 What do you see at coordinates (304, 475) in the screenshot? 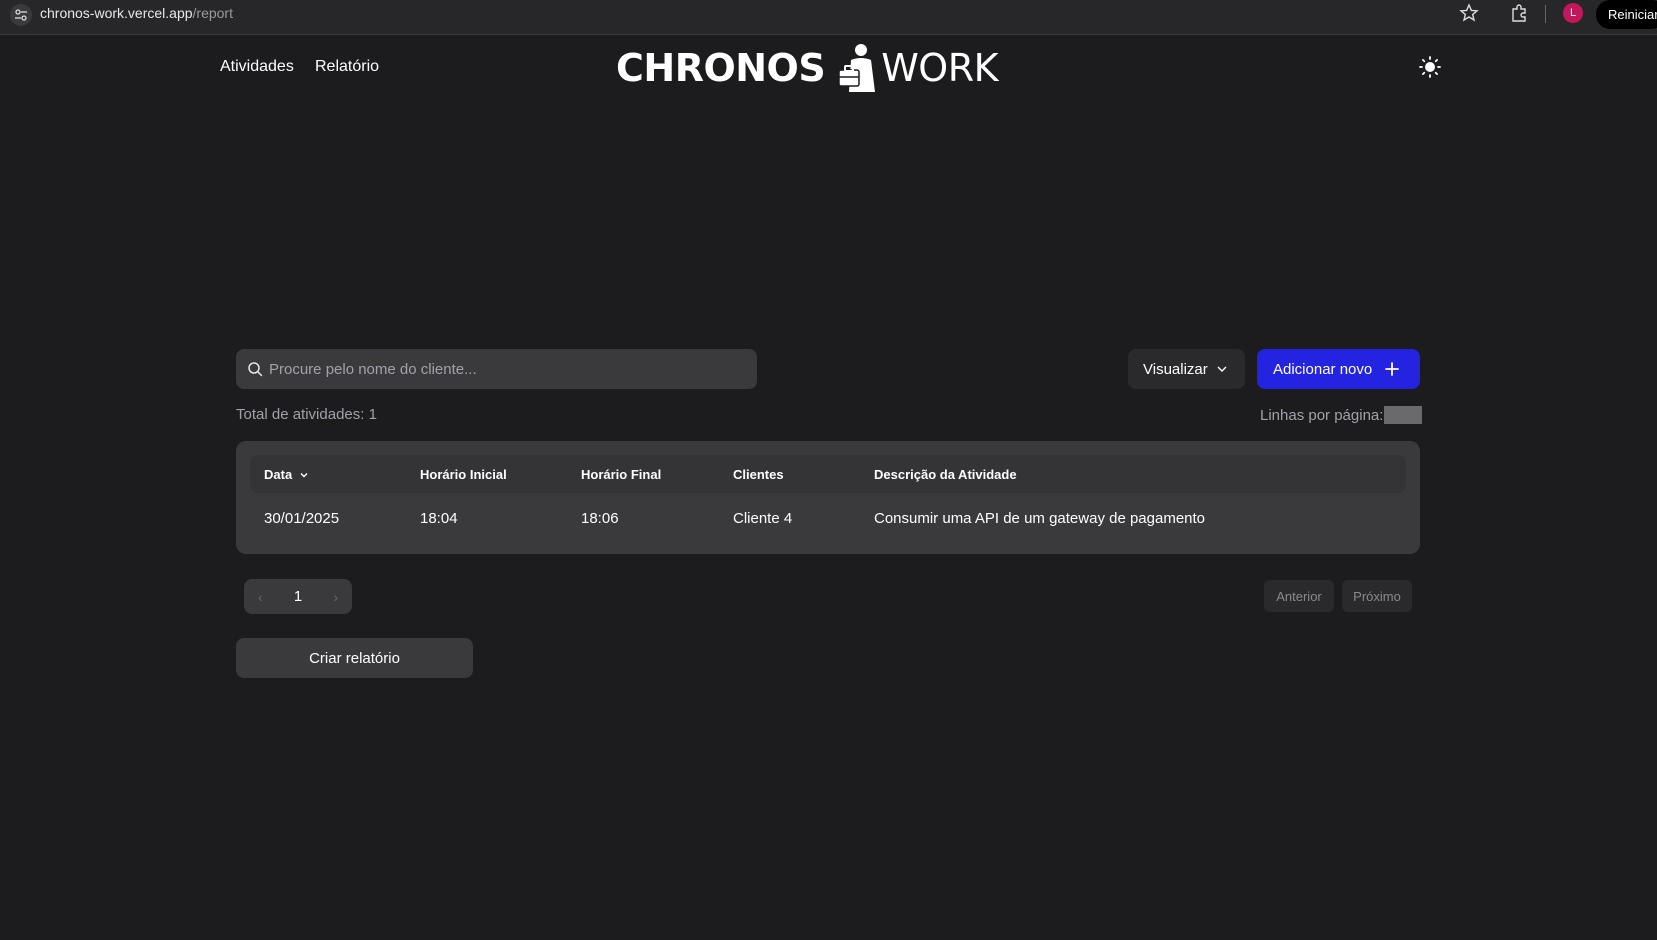
I see `sort-chevron-down-icon` at bounding box center [304, 475].